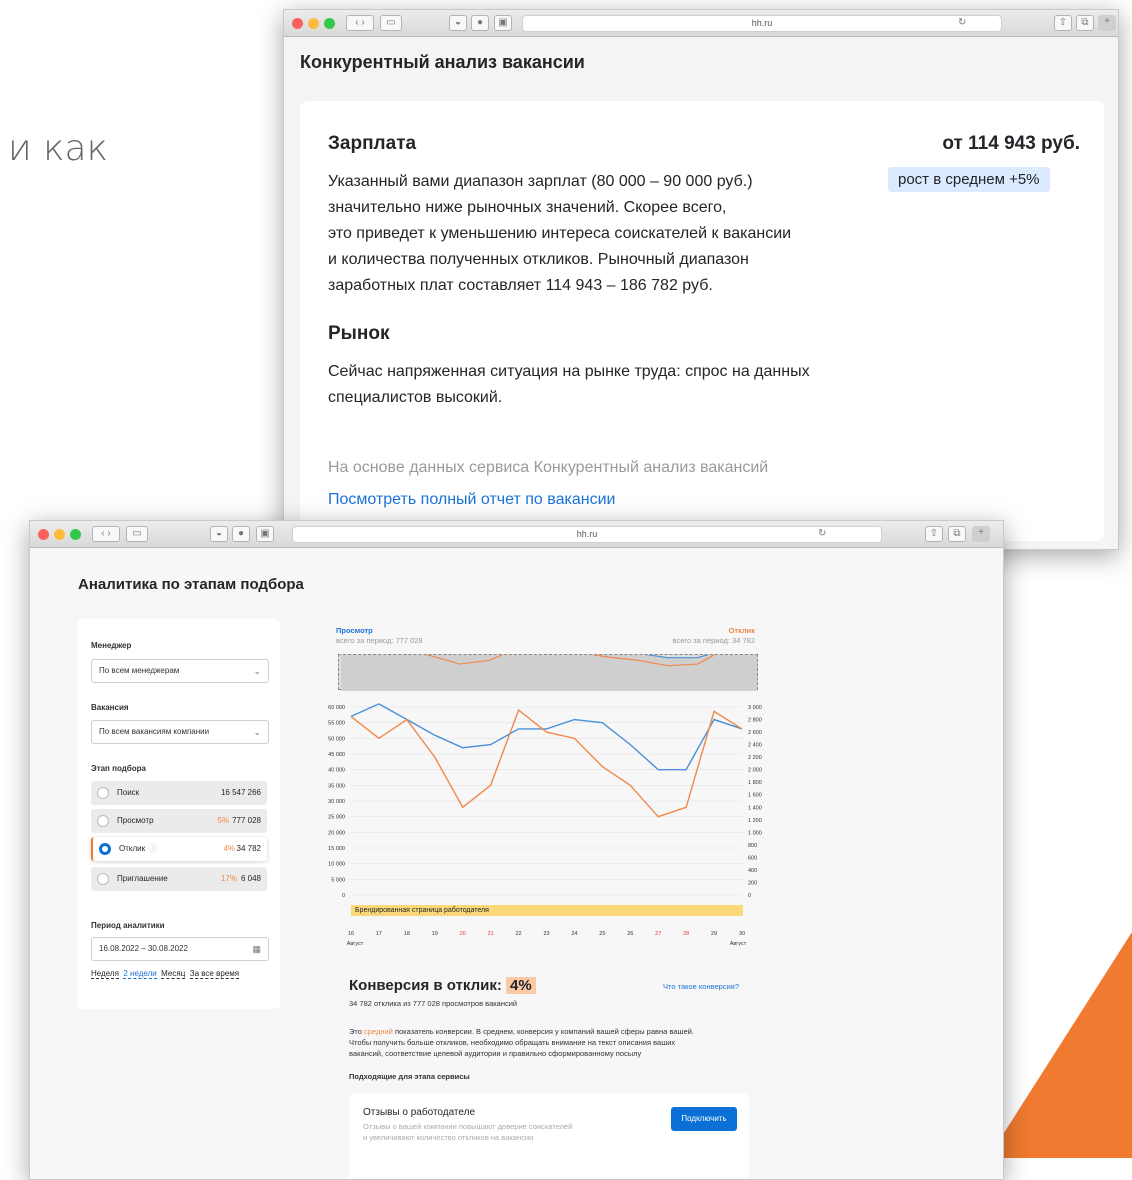  Describe the element at coordinates (228, 878) in the screenshot. I see `stage-percent: 17%` at that location.